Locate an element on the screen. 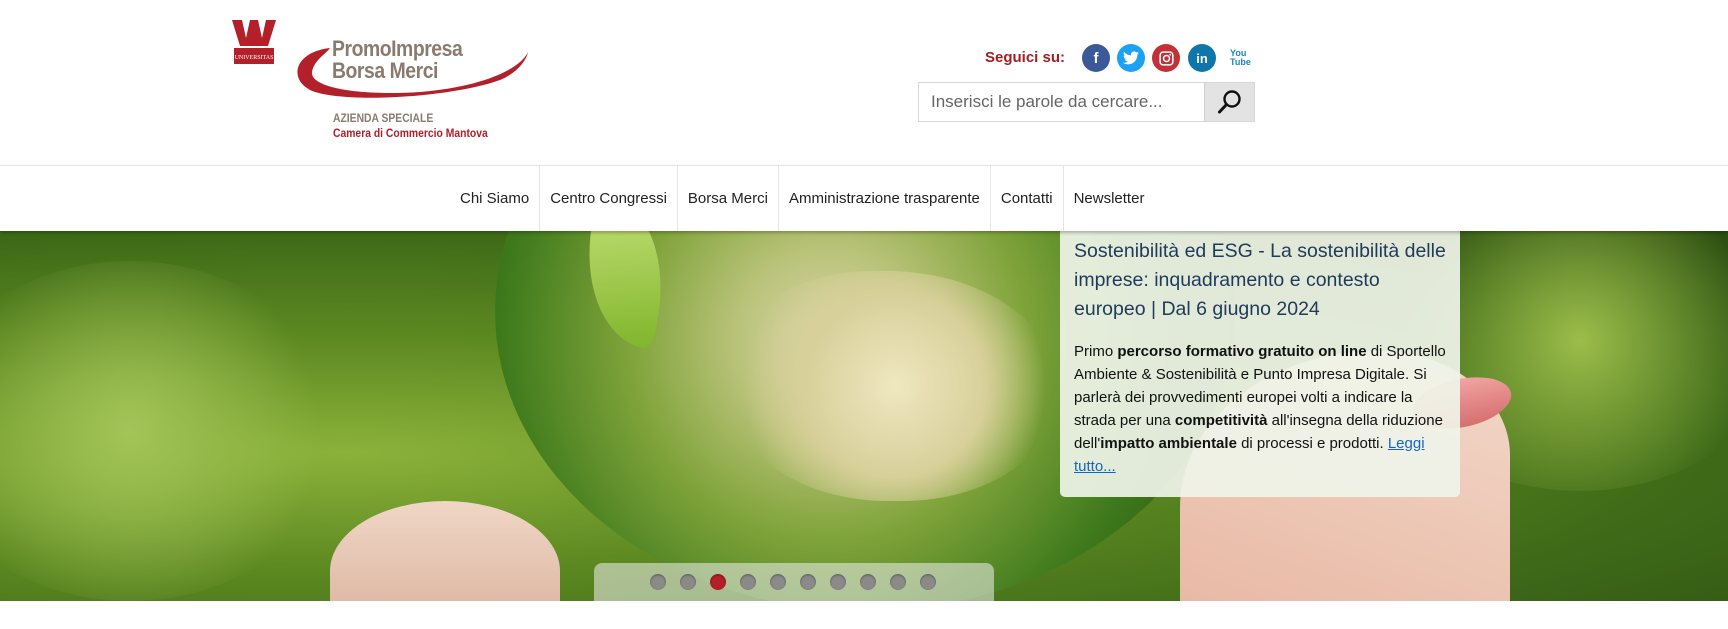 The image size is (1728, 629). slide-text: Primo is located at coordinates (1096, 351).